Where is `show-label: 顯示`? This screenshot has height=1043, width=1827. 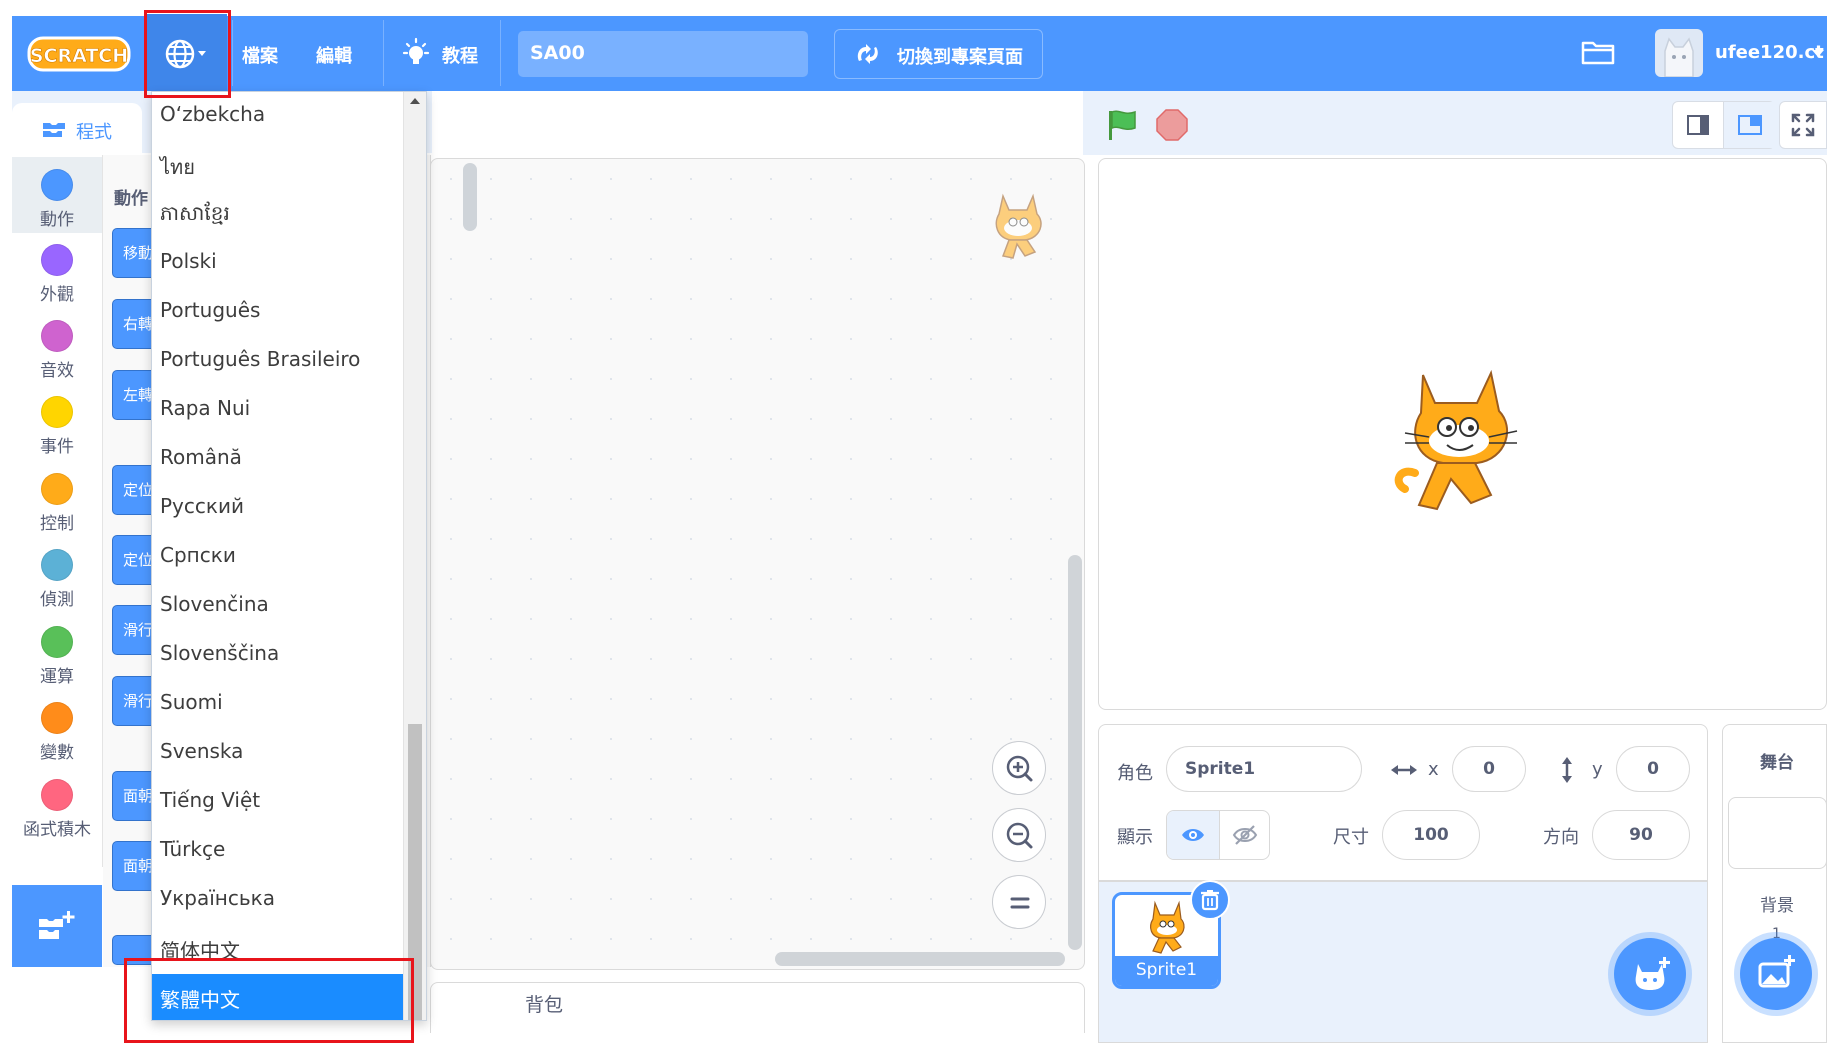
show-label: 顯示 is located at coordinates (1135, 837).